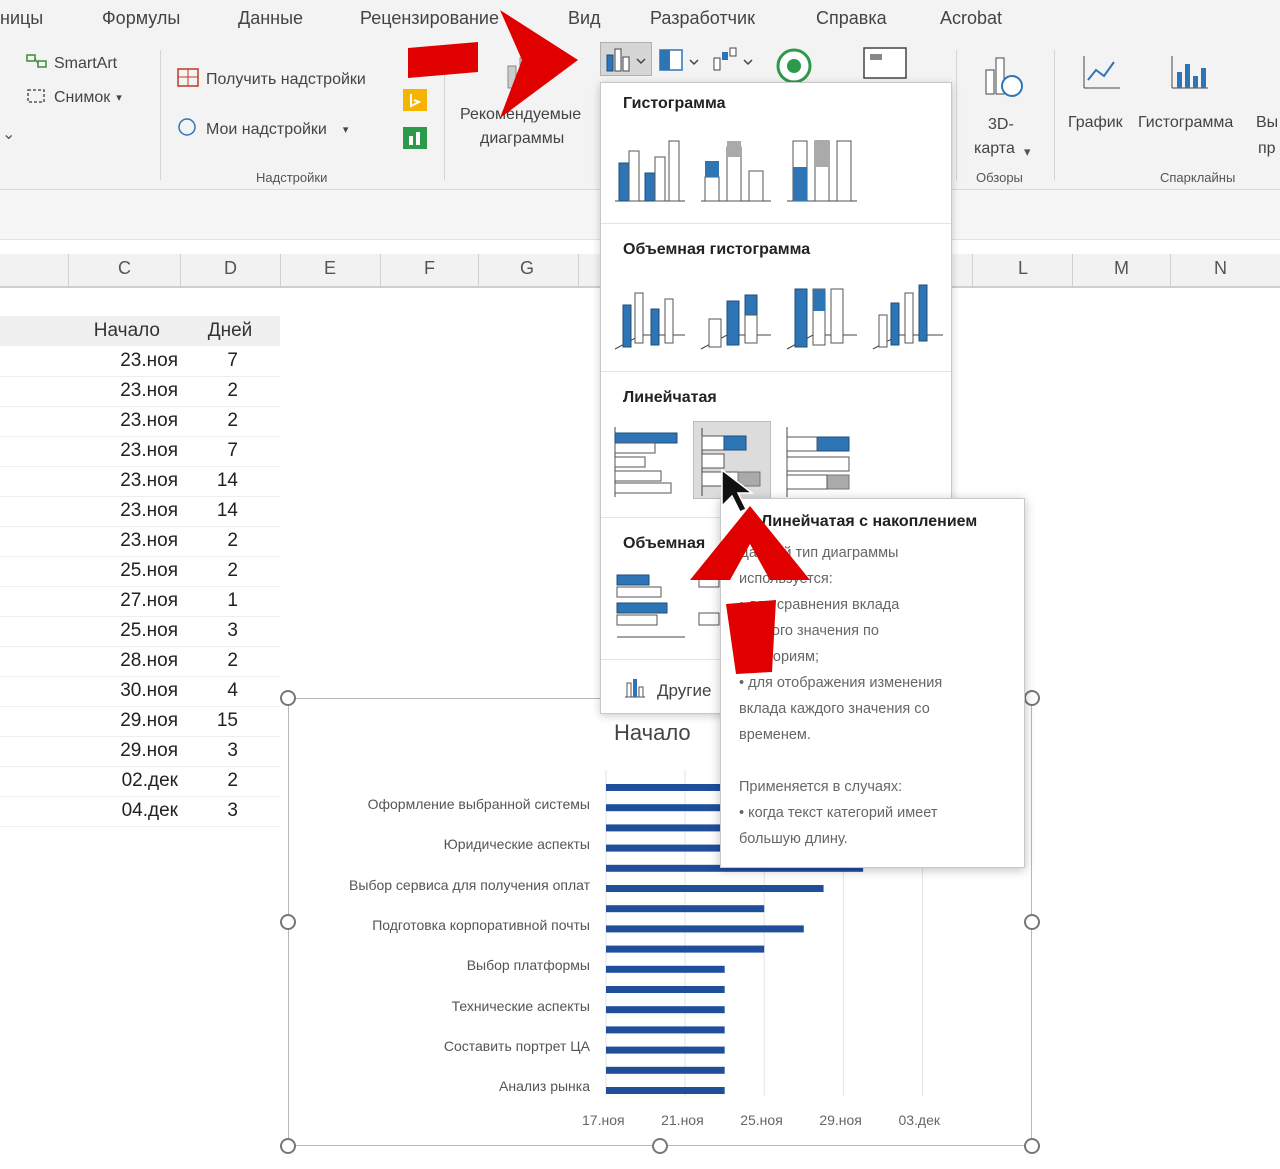 This screenshot has height=1169, width=1280. Describe the element at coordinates (650, 462) in the screenshot. I see `clustered-bar-option` at that location.